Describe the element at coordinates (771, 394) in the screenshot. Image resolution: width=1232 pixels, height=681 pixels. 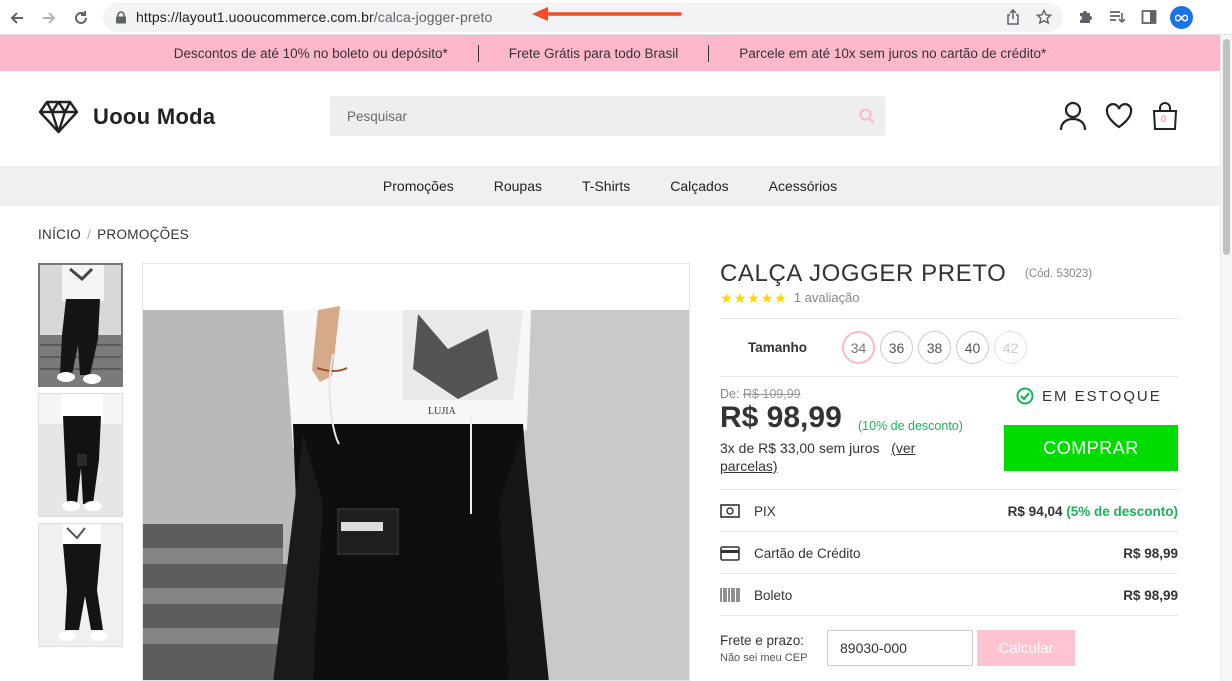
I see `old-price-value: R$ 109,99` at that location.